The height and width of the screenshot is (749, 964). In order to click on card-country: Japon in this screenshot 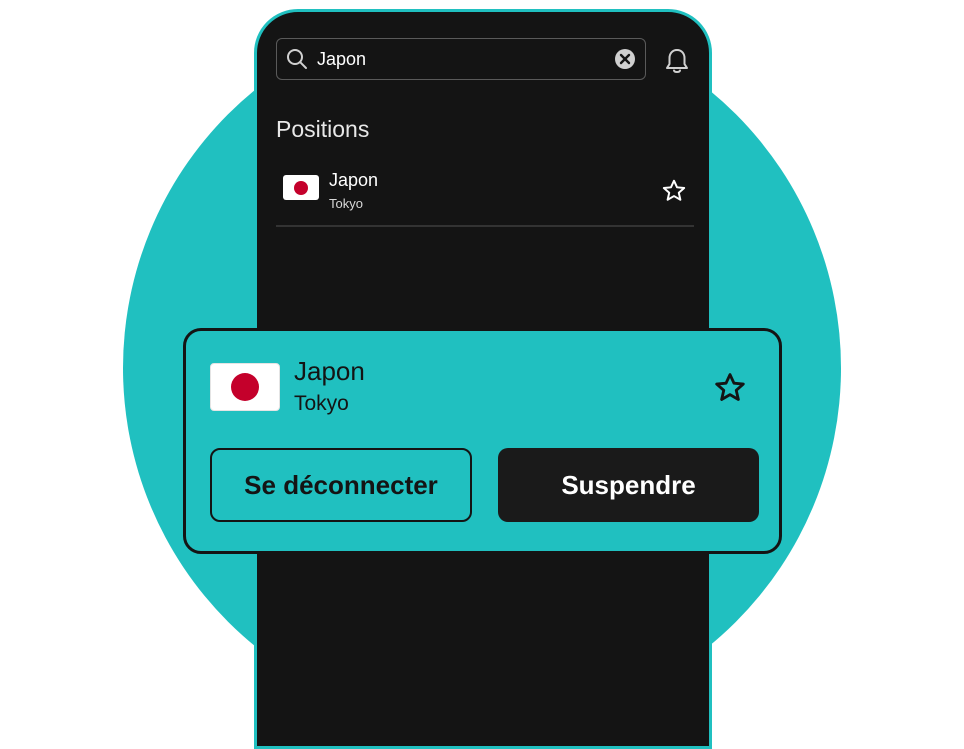, I will do `click(329, 371)`.